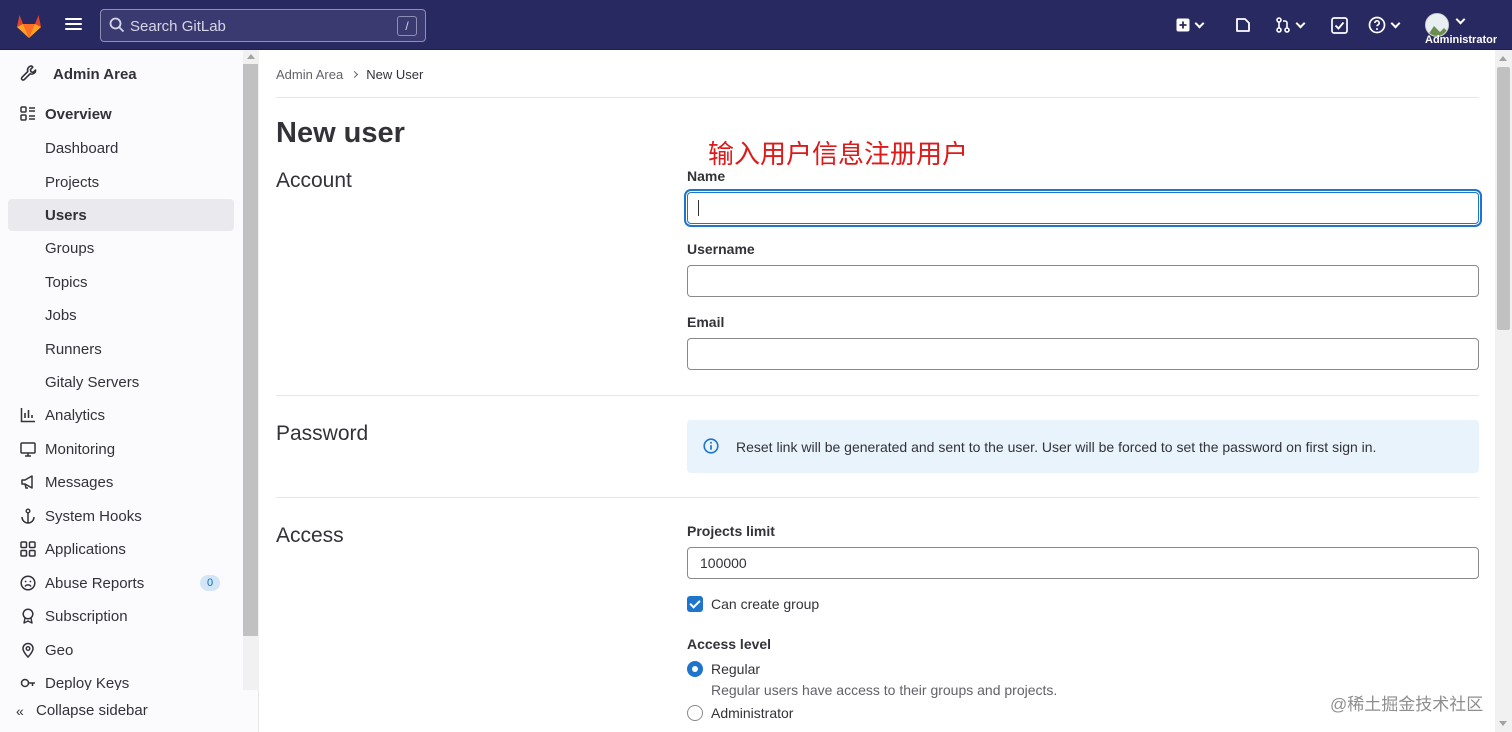  I want to click on issues-icon, so click(1243, 25).